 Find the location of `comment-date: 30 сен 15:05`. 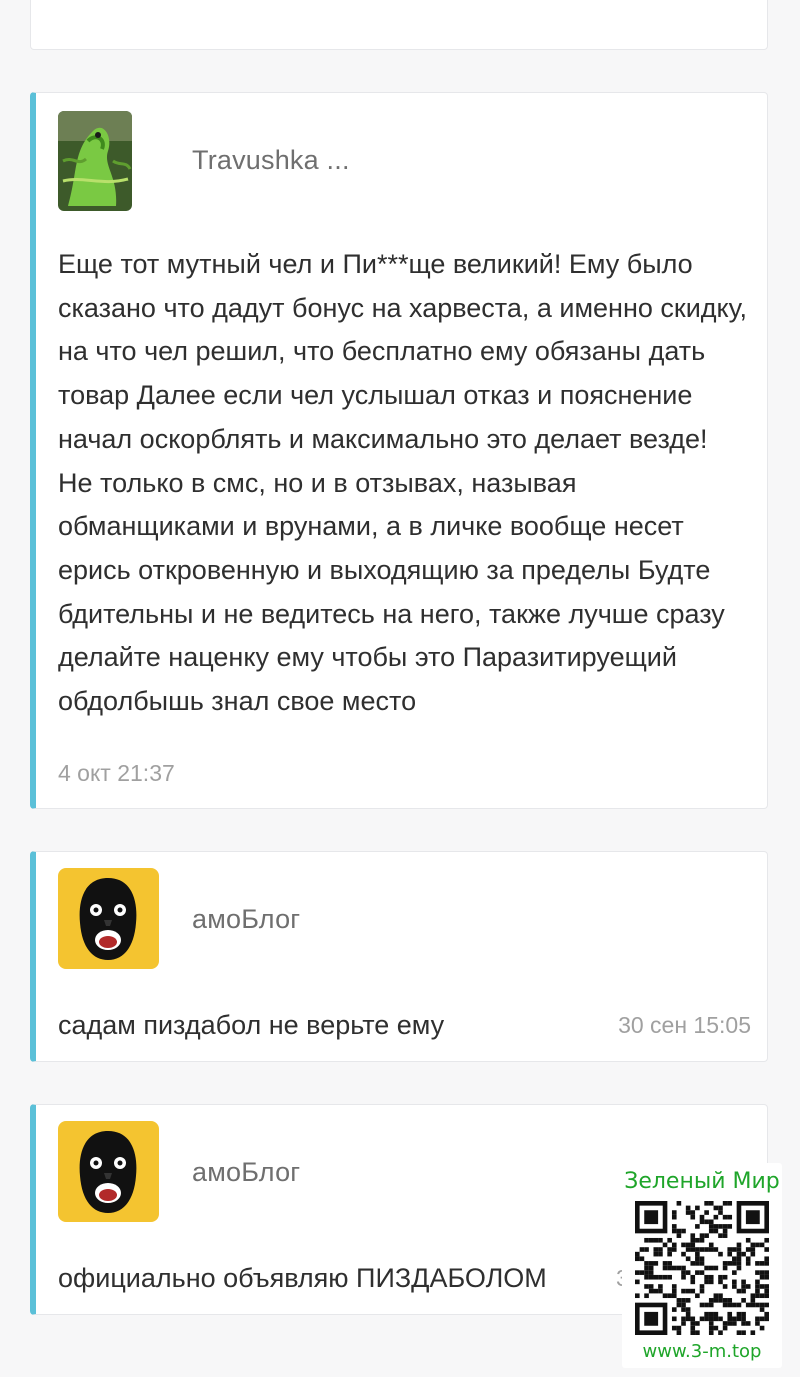

comment-date: 30 сен 15:05 is located at coordinates (684, 1025).